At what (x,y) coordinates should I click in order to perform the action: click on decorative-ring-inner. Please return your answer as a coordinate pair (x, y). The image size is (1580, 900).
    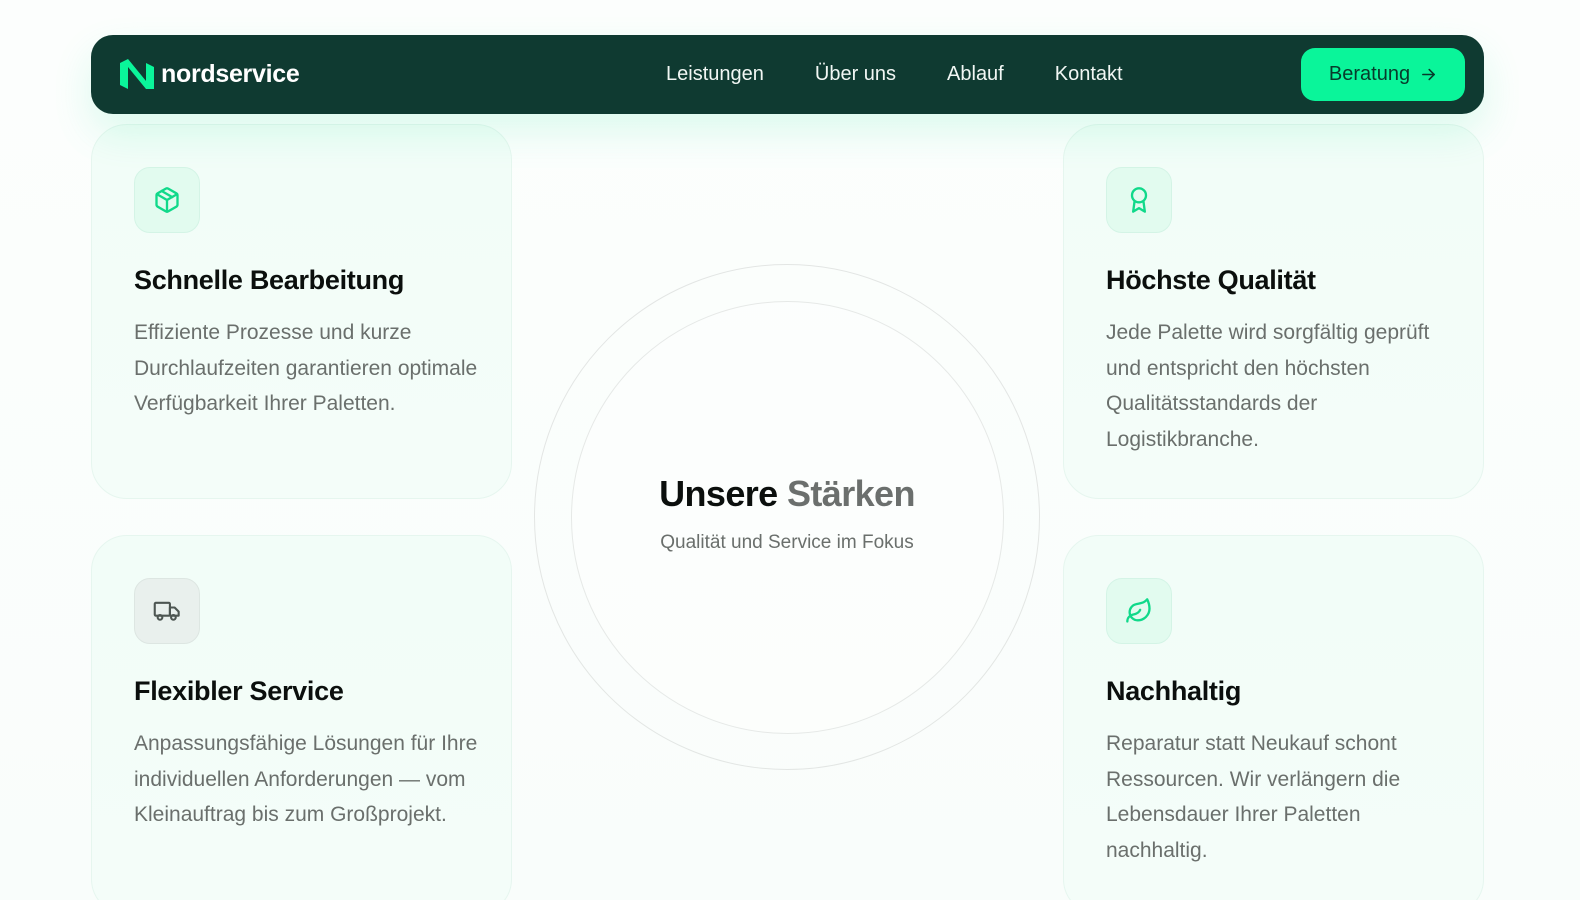
    Looking at the image, I should click on (787, 517).